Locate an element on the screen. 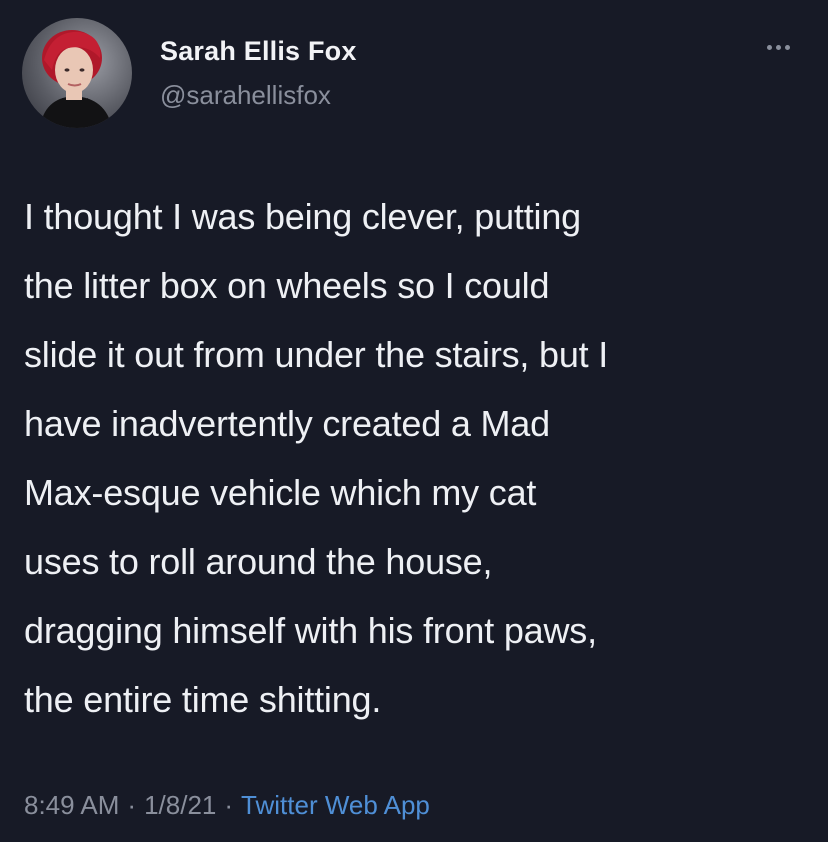 The width and height of the screenshot is (828, 855). tweet-meta: 8:49 AM · 1/8/21 · Twitter Web App is located at coordinates (227, 805).